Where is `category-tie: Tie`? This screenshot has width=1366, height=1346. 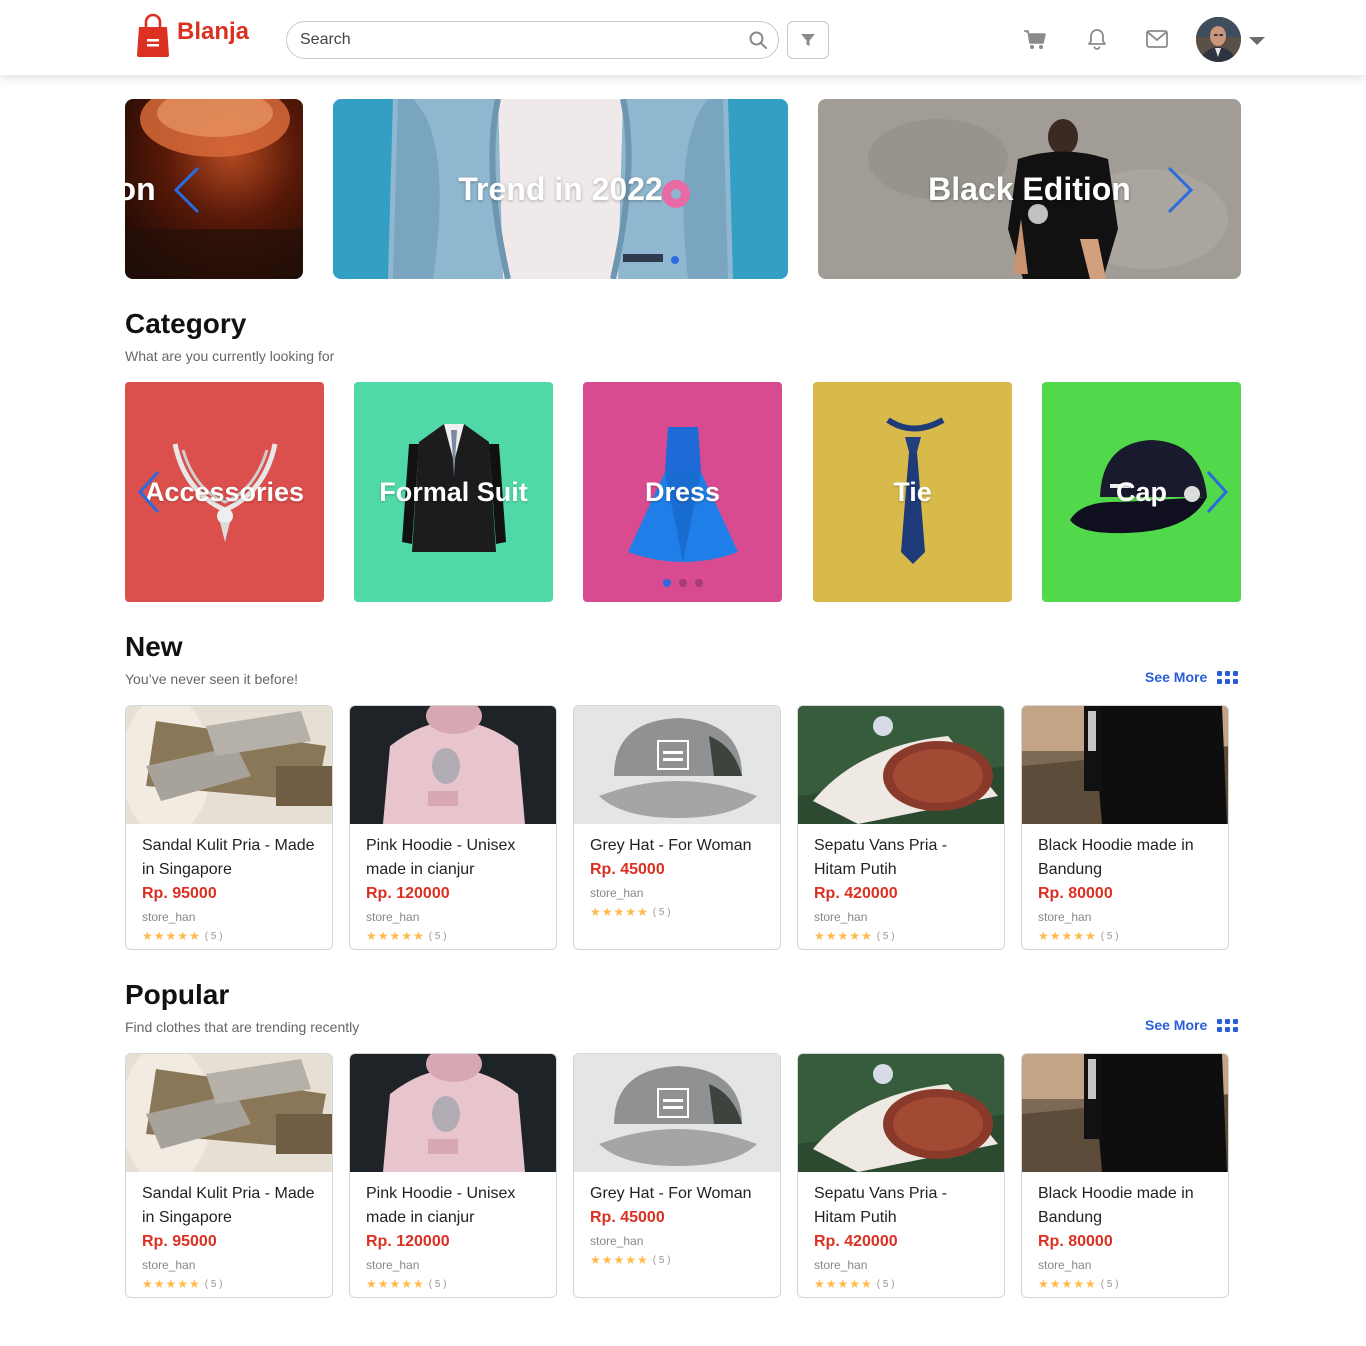
category-tie: Tie is located at coordinates (912, 492).